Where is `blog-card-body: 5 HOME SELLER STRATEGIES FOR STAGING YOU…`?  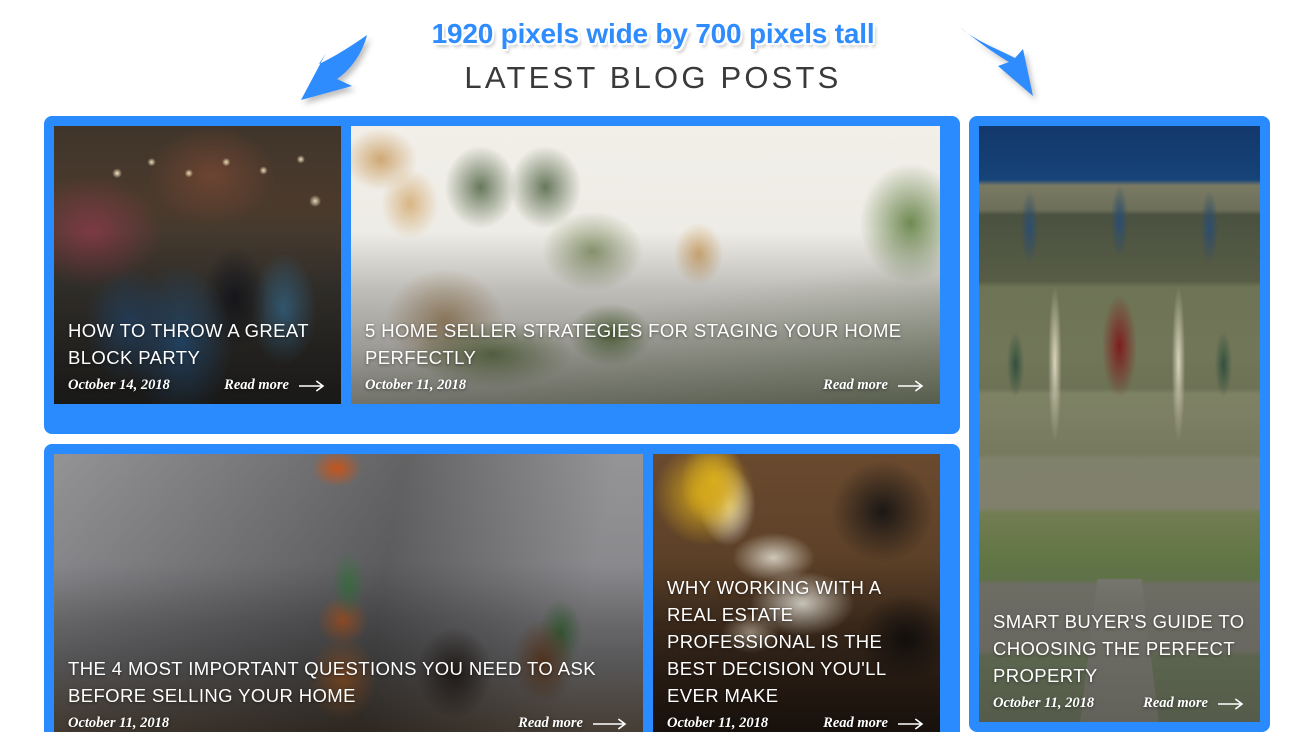 blog-card-body: 5 HOME SELLER STRATEGIES FOR STAGING YOU… is located at coordinates (645, 360).